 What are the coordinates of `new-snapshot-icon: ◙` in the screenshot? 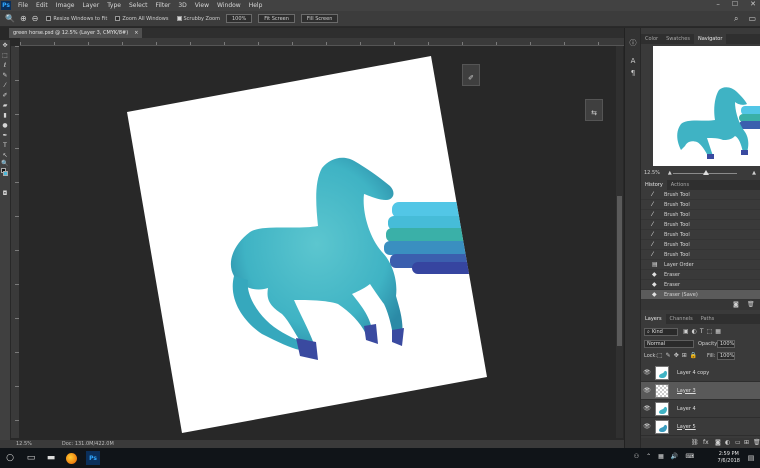 It's located at (736, 304).